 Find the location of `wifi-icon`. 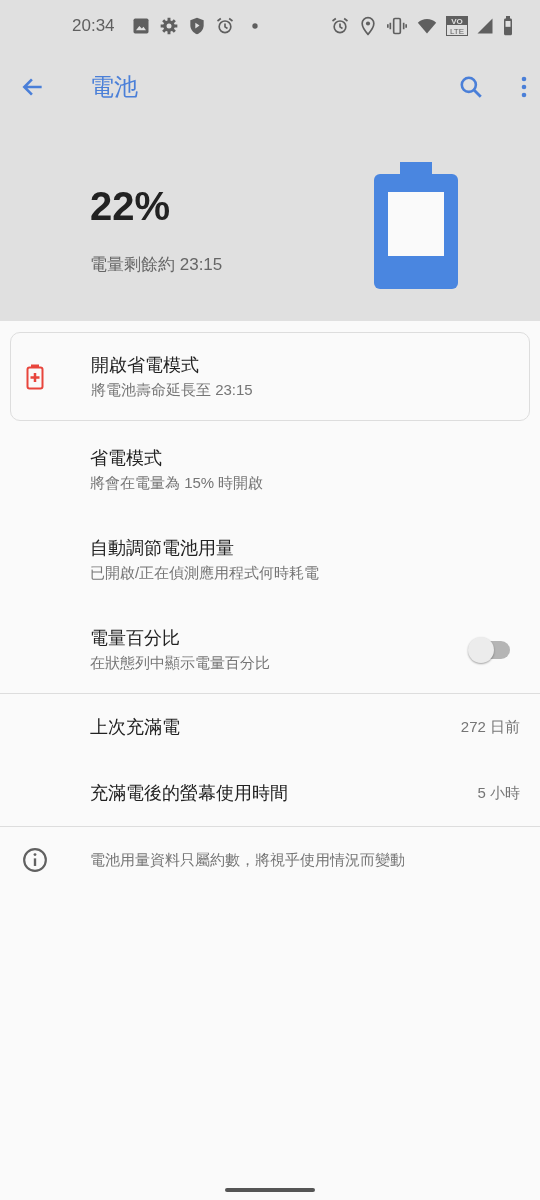

wifi-icon is located at coordinates (427, 26).